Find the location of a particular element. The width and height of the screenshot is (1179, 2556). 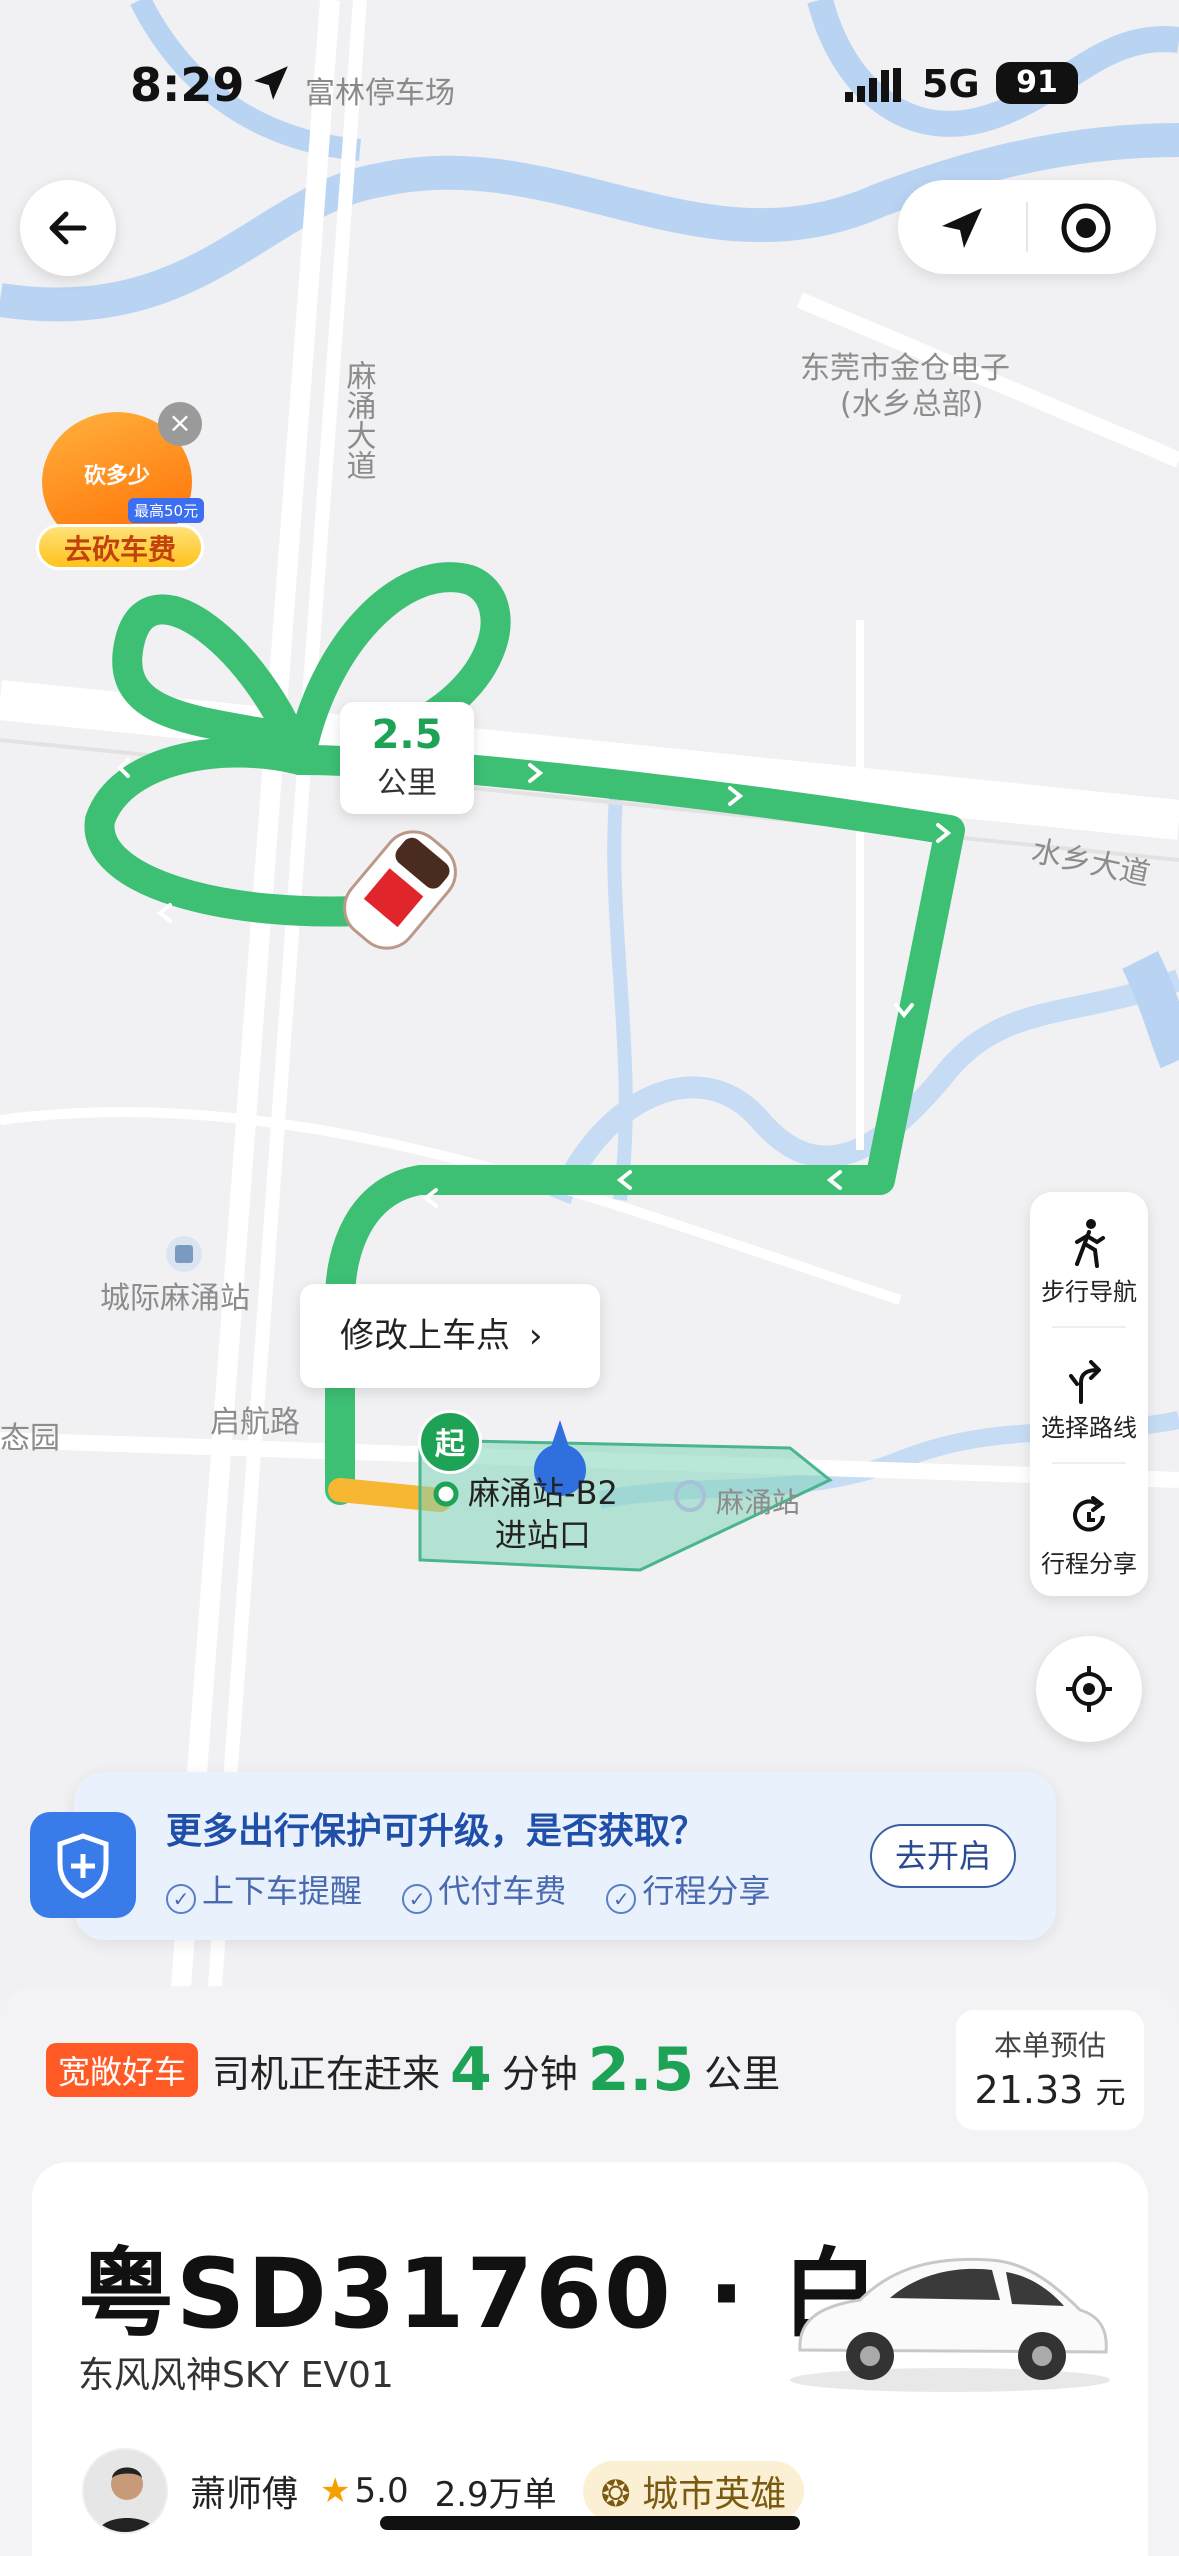

back-button is located at coordinates (68, 228).